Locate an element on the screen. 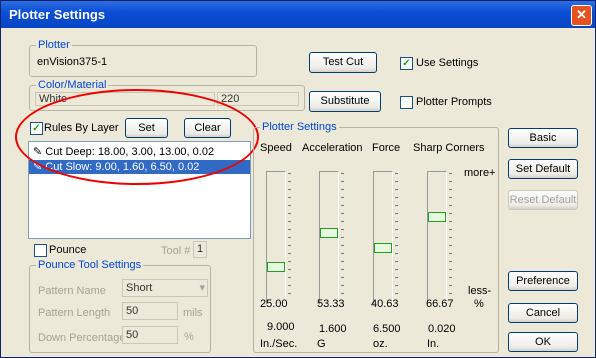 The image size is (596, 358). acceleration-slider is located at coordinates (329, 238).